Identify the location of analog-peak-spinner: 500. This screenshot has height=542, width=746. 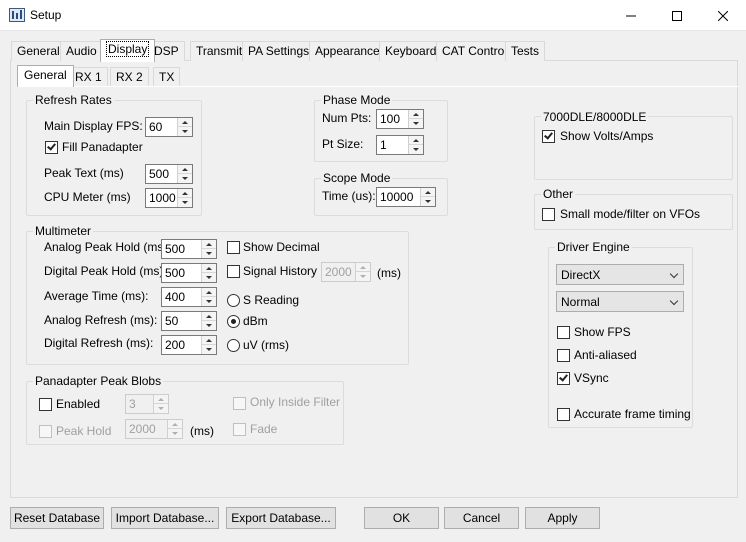
(189, 249).